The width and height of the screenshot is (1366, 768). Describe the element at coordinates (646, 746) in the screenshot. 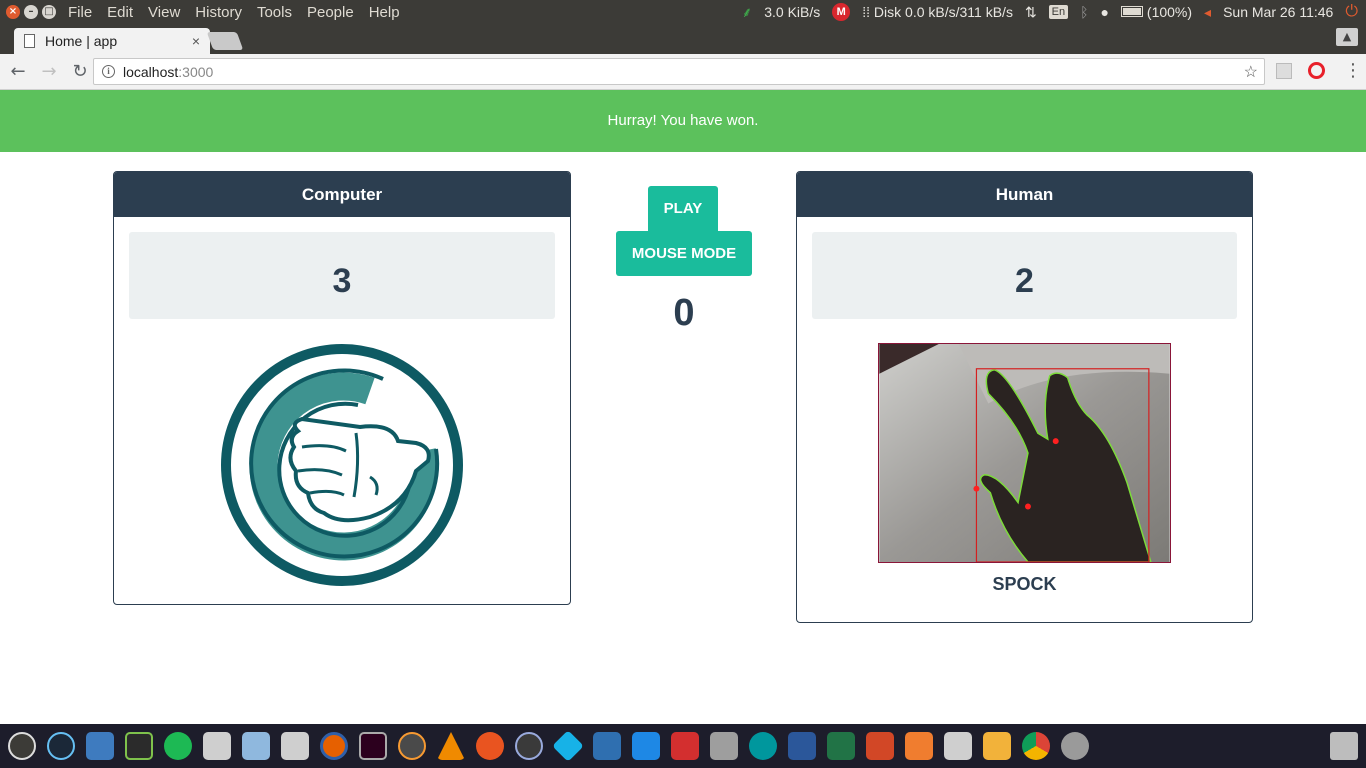

I see `sync-icon` at that location.